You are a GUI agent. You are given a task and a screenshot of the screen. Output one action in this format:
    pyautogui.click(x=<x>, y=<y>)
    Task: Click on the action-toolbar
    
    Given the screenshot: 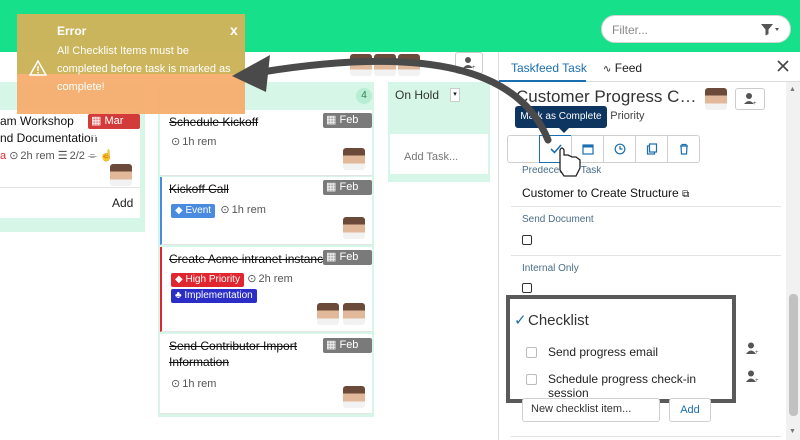 What is the action you would take?
    pyautogui.click(x=603, y=149)
    